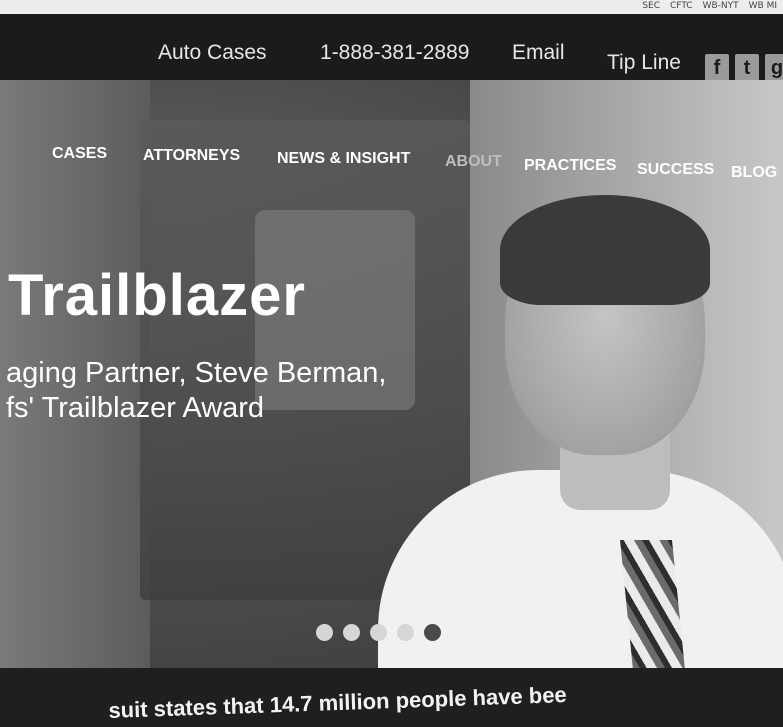 The image size is (783, 727). What do you see at coordinates (394, 53) in the screenshot?
I see `phone-link: 1-888-381-2889` at bounding box center [394, 53].